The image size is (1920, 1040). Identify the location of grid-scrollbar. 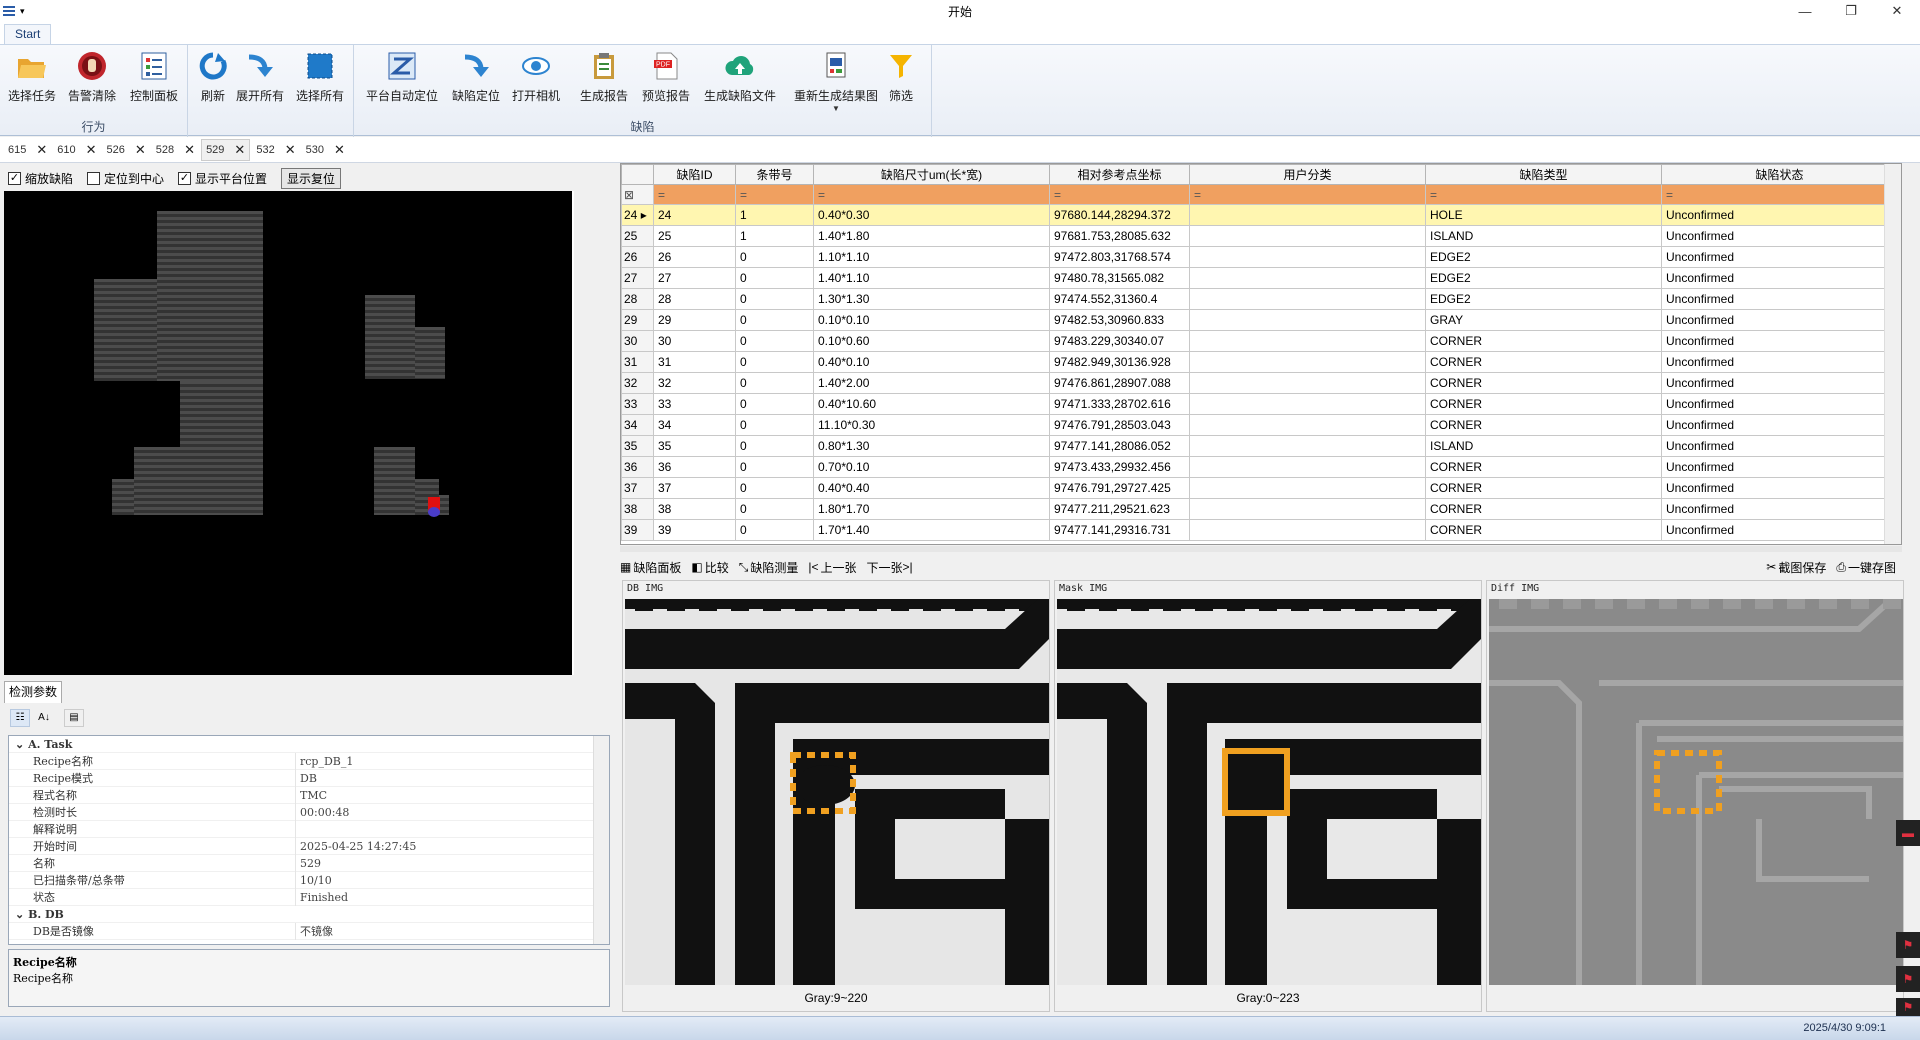
(1892, 354).